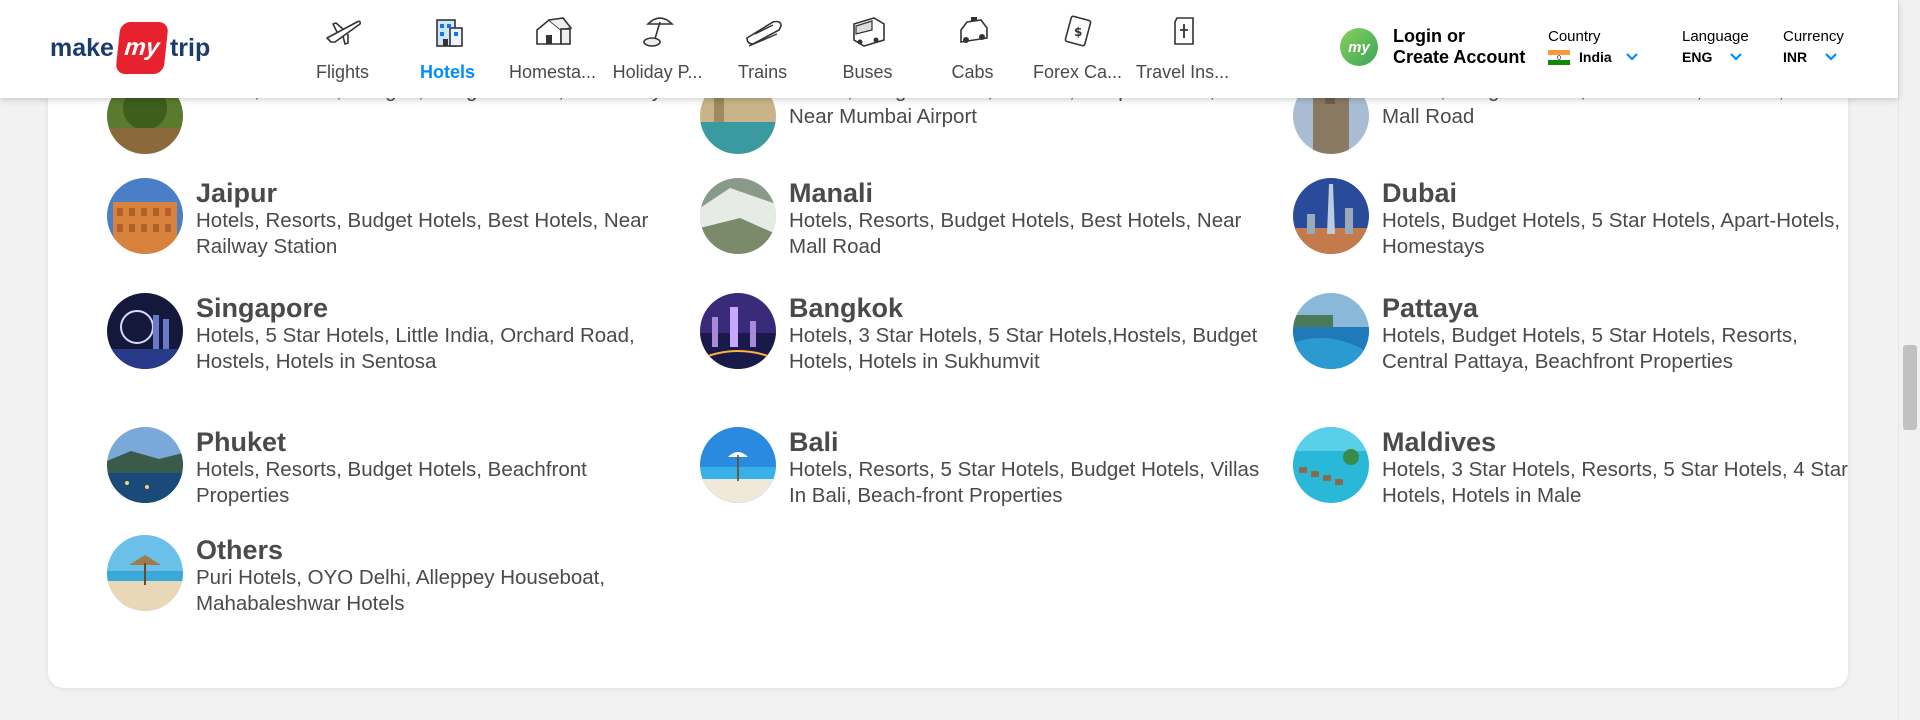  Describe the element at coordinates (763, 33) in the screenshot. I see `train-icon` at that location.